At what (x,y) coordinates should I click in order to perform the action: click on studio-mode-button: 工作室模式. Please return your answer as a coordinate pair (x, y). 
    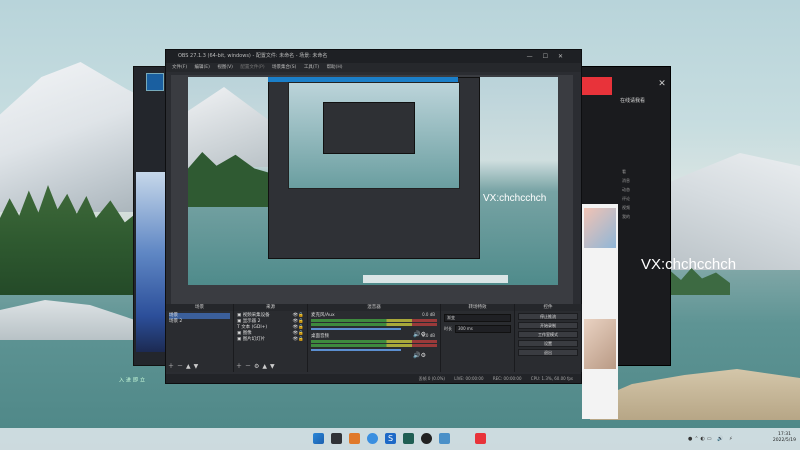
    Looking at the image, I should click on (548, 334).